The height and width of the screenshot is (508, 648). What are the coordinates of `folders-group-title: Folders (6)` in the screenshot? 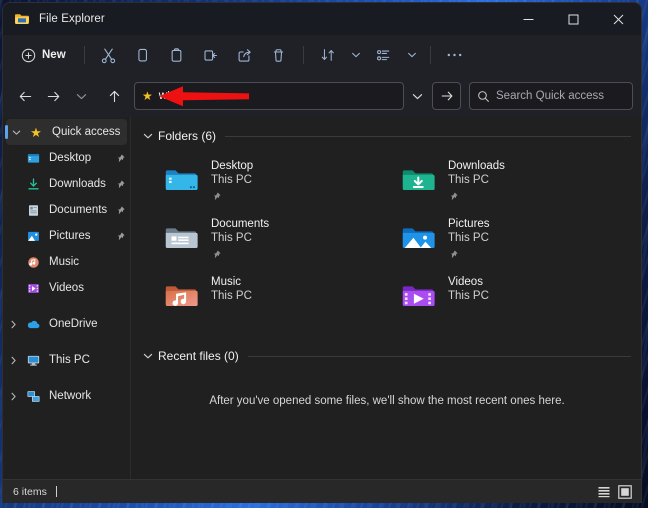 It's located at (187, 136).